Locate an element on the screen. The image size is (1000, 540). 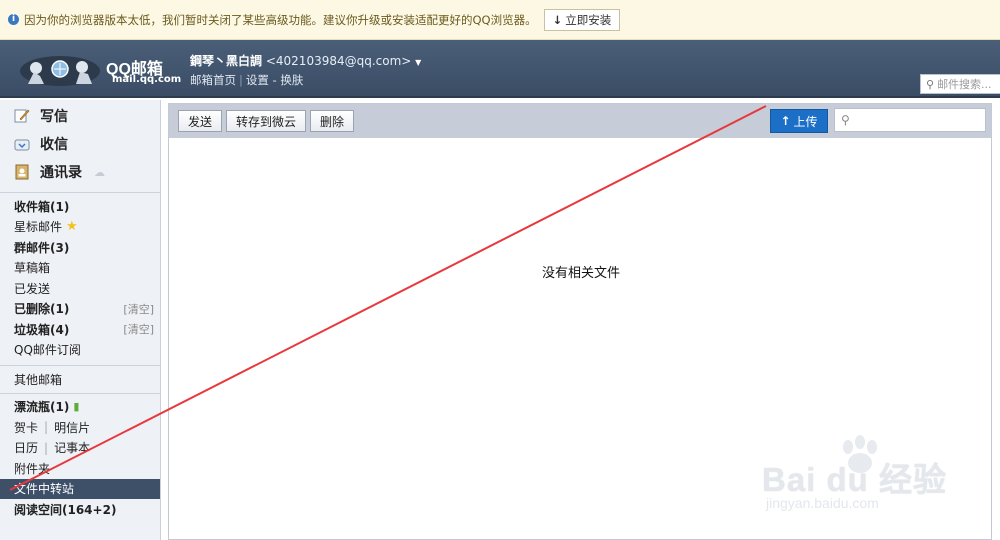
save-to-cloud-button: 转存到微云 is located at coordinates (266, 121).